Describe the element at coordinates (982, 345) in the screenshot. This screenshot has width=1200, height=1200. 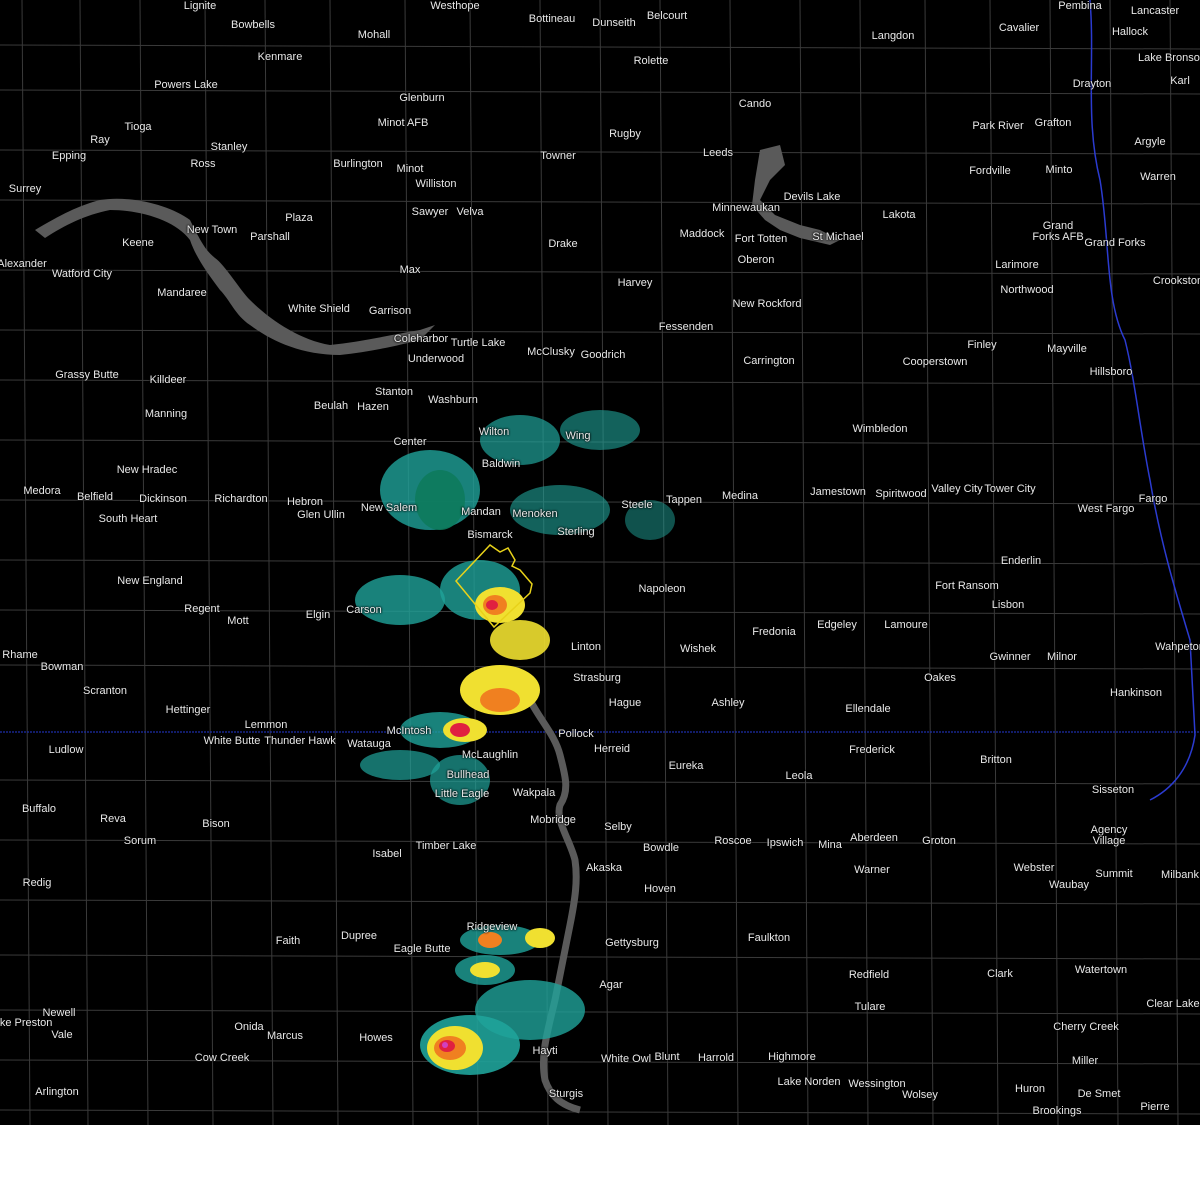
I see `city-label: Finley` at that location.